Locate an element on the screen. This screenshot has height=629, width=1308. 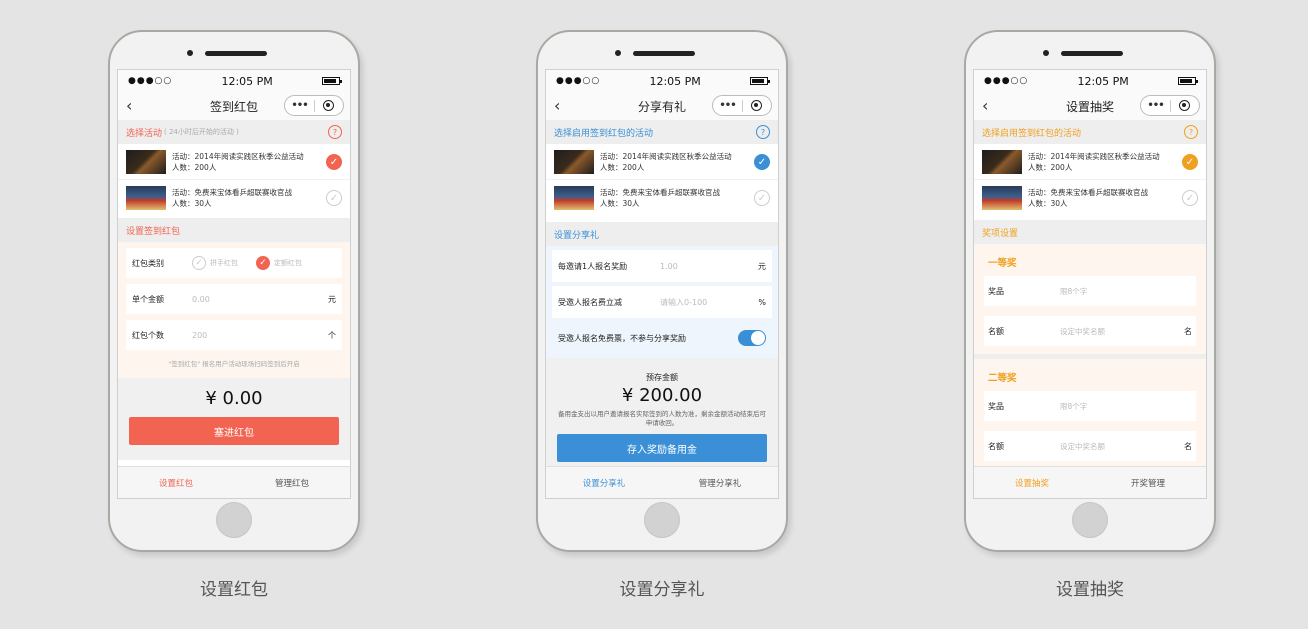
prize-title: 二等奖 is located at coordinates (1002, 378).